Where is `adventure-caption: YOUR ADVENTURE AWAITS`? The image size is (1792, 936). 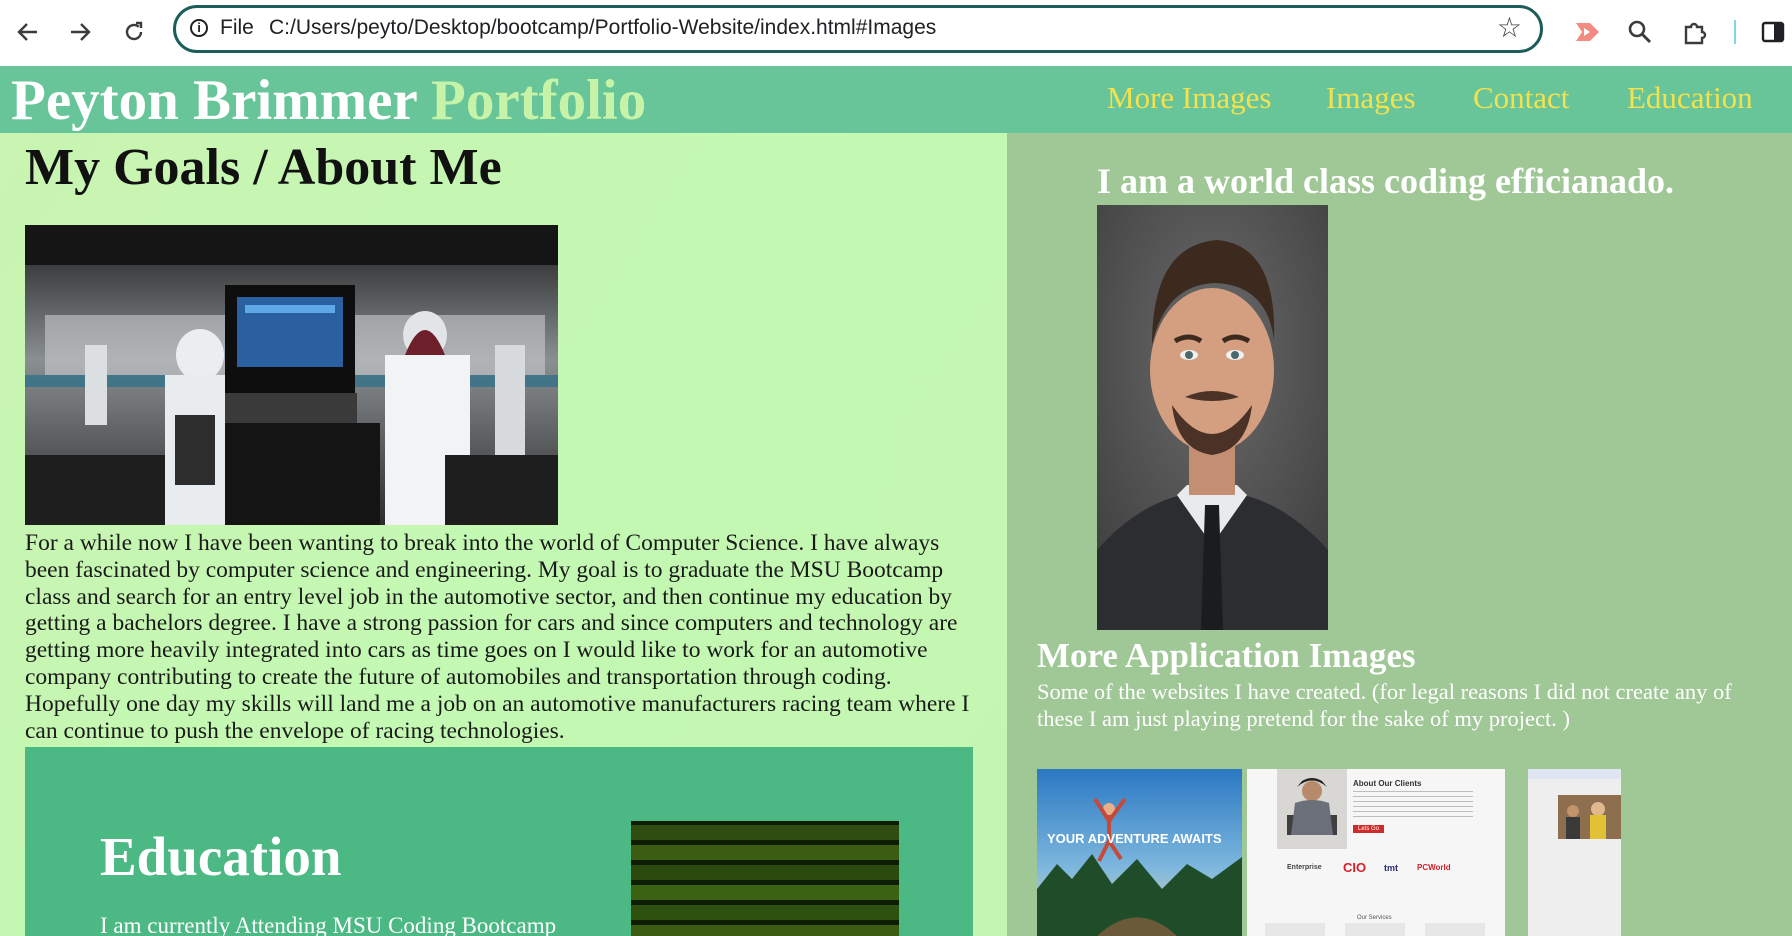
adventure-caption: YOUR ADVENTURE AWAITS is located at coordinates (1134, 838).